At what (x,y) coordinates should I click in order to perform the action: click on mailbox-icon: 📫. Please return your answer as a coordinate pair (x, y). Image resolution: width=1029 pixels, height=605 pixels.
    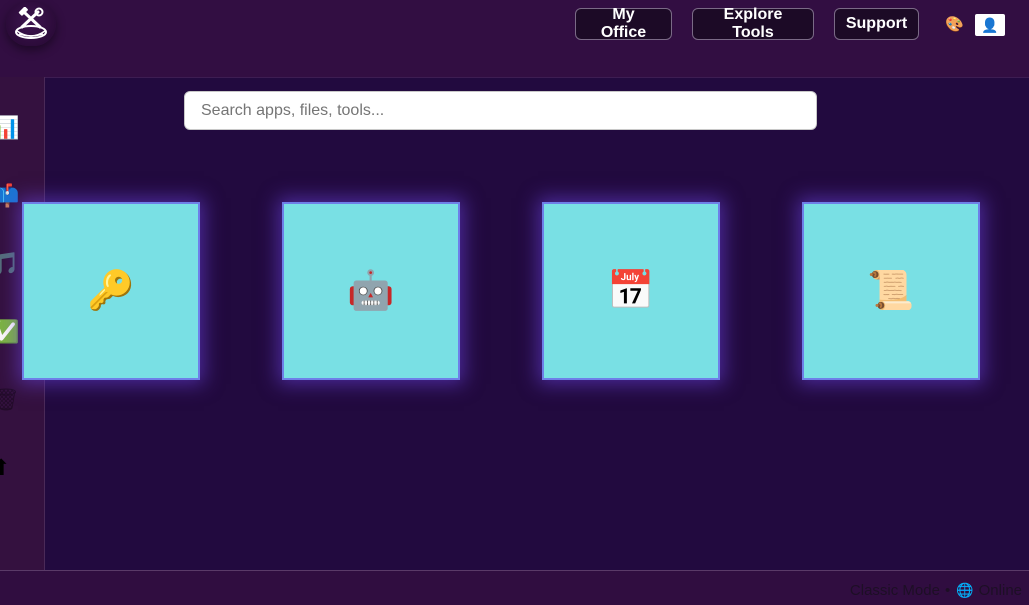
    Looking at the image, I should click on (9, 195).